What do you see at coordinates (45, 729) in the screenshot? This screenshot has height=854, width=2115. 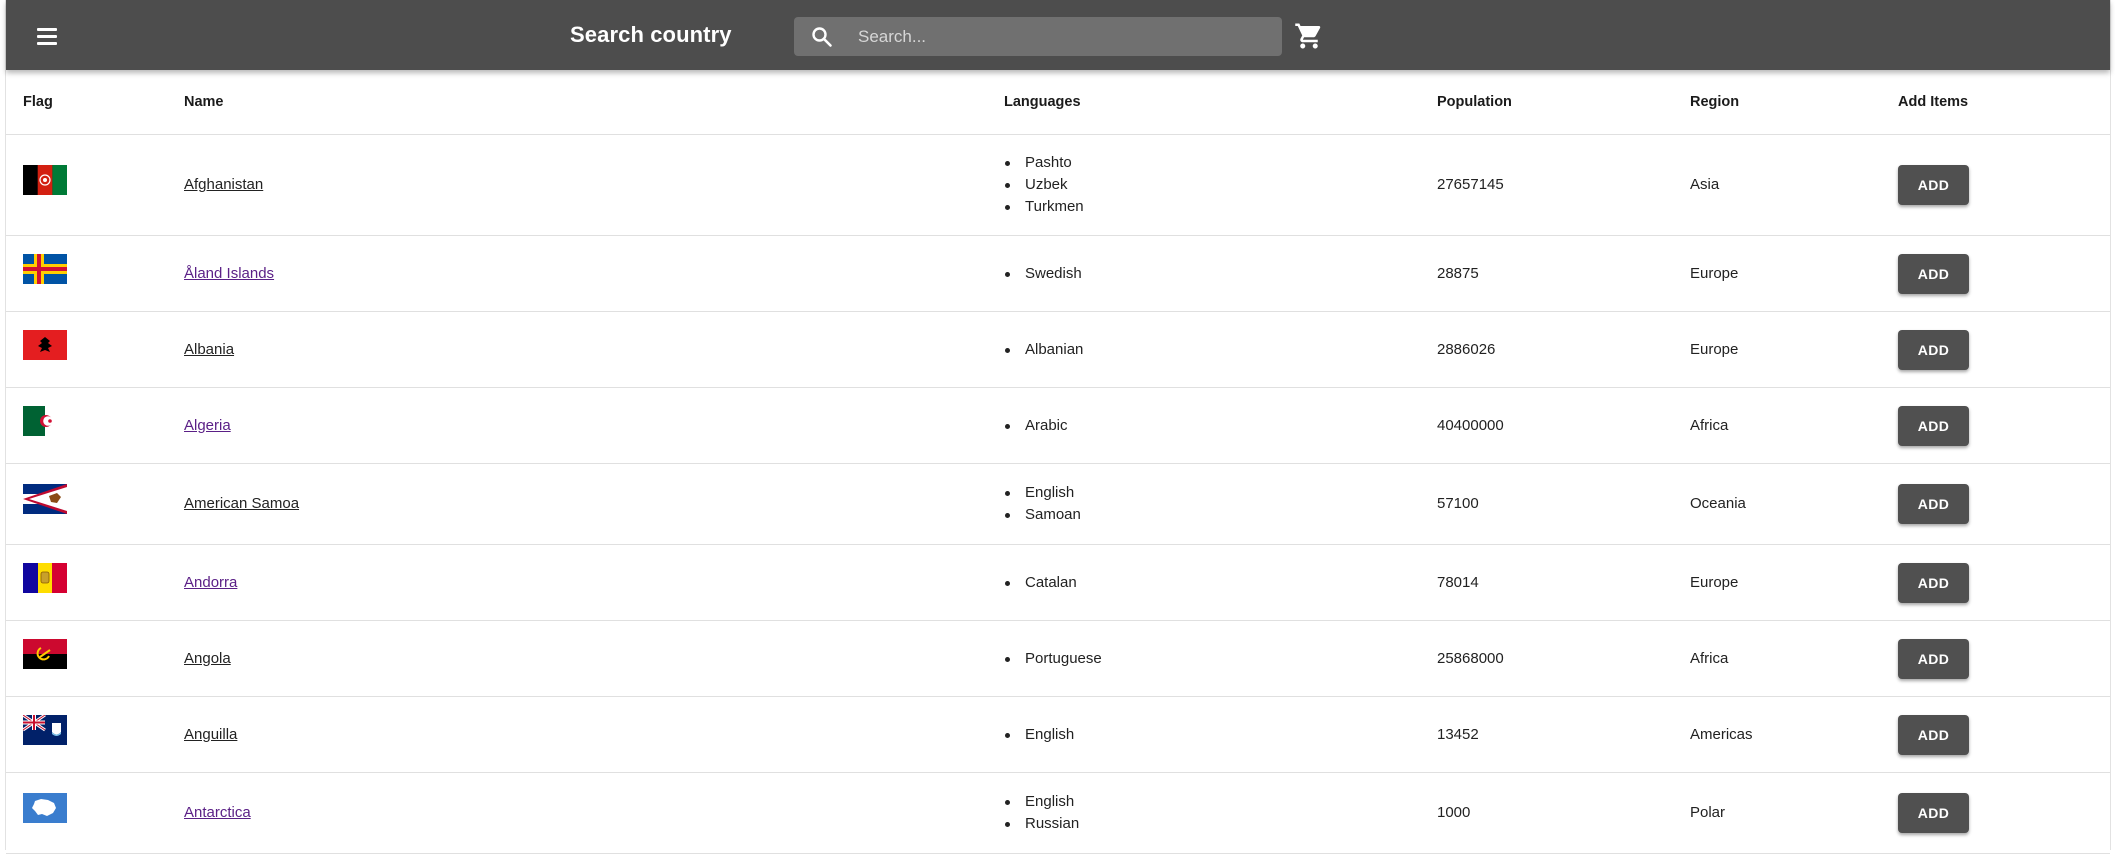 I see `flag-anguilla-icon` at bounding box center [45, 729].